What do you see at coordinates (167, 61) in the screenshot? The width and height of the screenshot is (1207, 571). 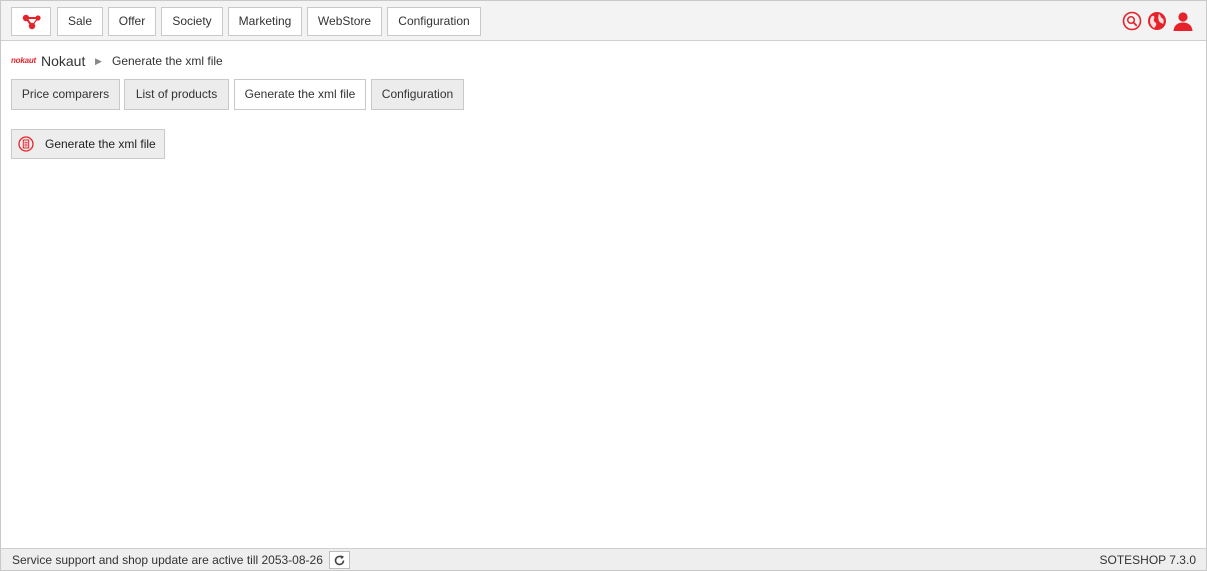 I see `breadcrumb-current-page: Generate the xml file` at bounding box center [167, 61].